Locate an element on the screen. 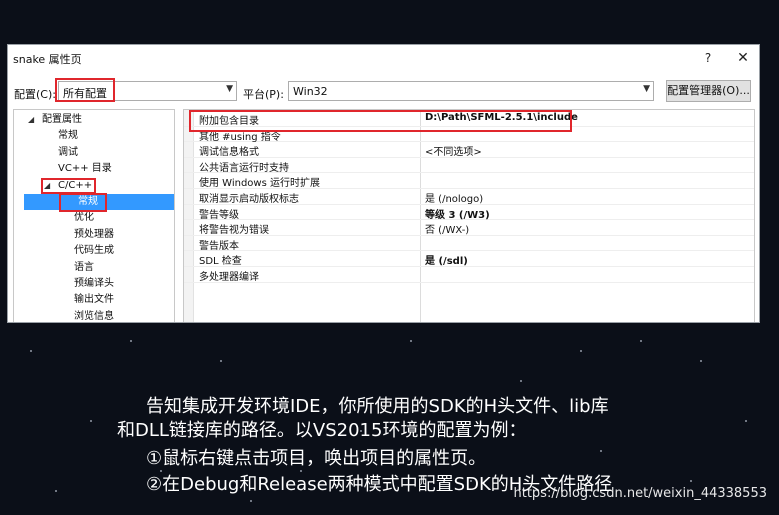  platform-label: 平台(P): is located at coordinates (263, 94).